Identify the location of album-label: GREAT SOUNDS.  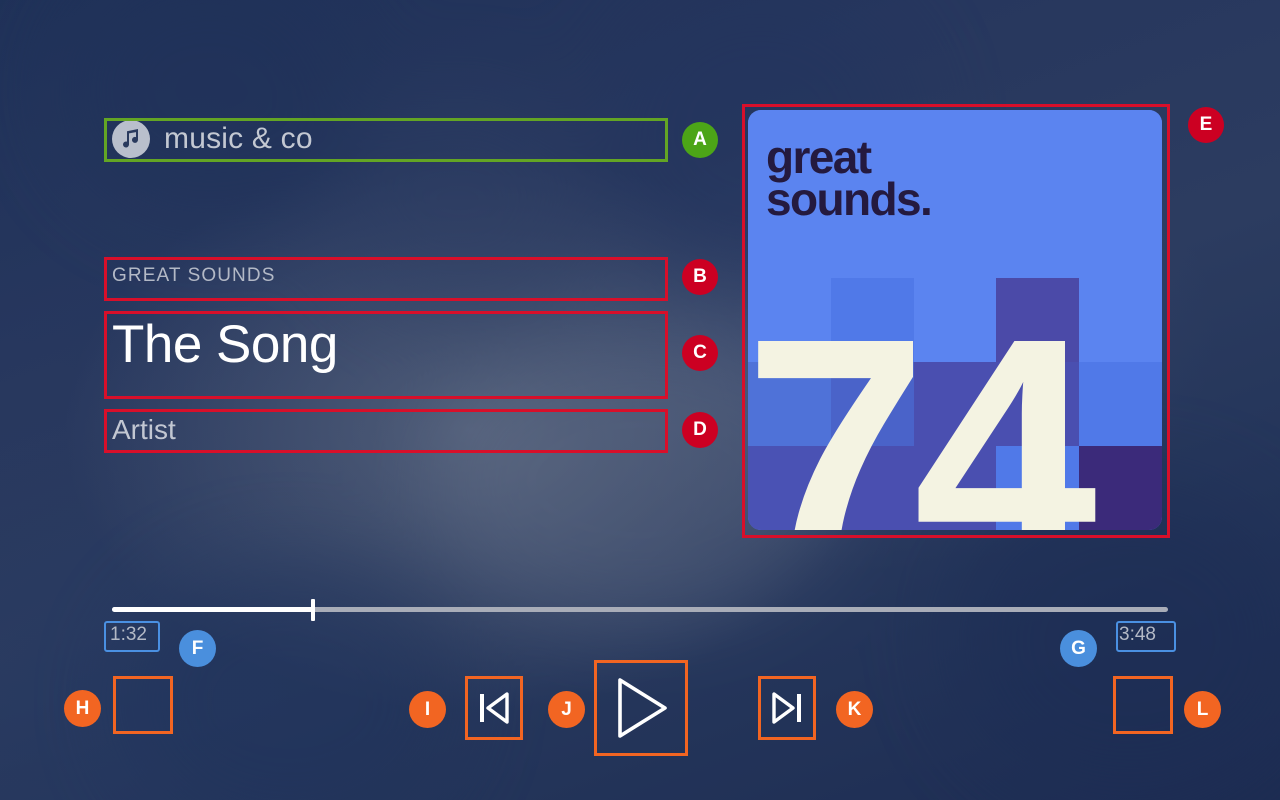
(194, 275).